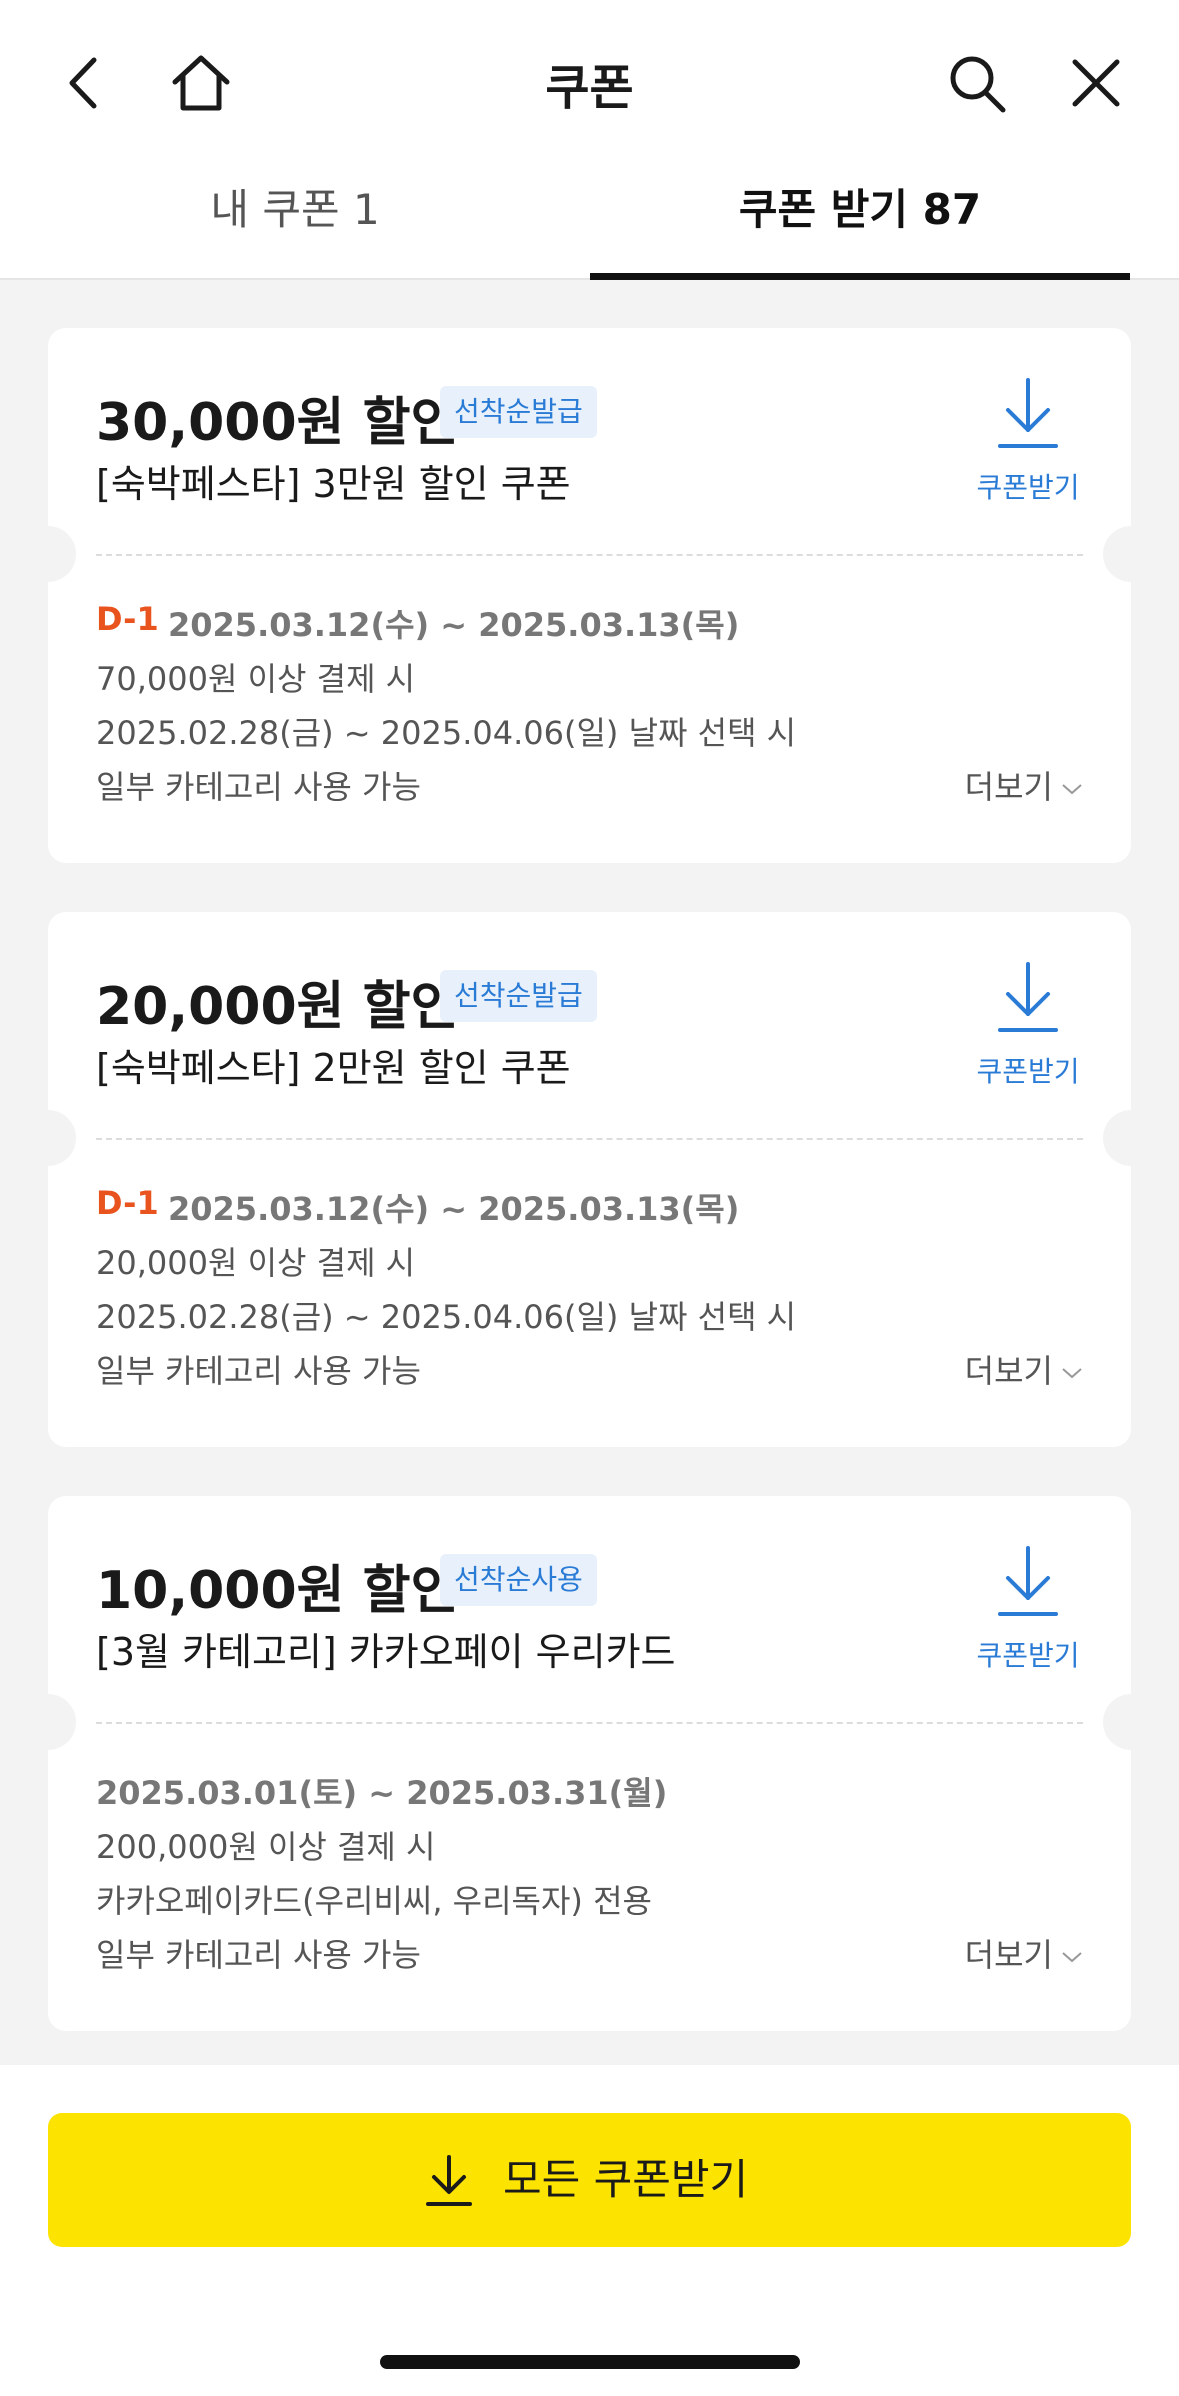 The image size is (1179, 2396). What do you see at coordinates (277, 423) in the screenshot?
I see `coupon-amount: 30,000원 할인` at bounding box center [277, 423].